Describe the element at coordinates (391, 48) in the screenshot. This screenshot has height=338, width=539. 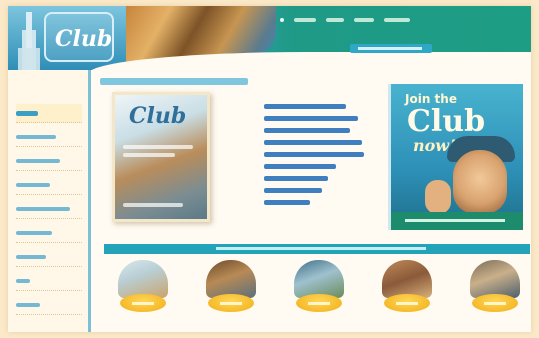
I see `header-search-button` at that location.